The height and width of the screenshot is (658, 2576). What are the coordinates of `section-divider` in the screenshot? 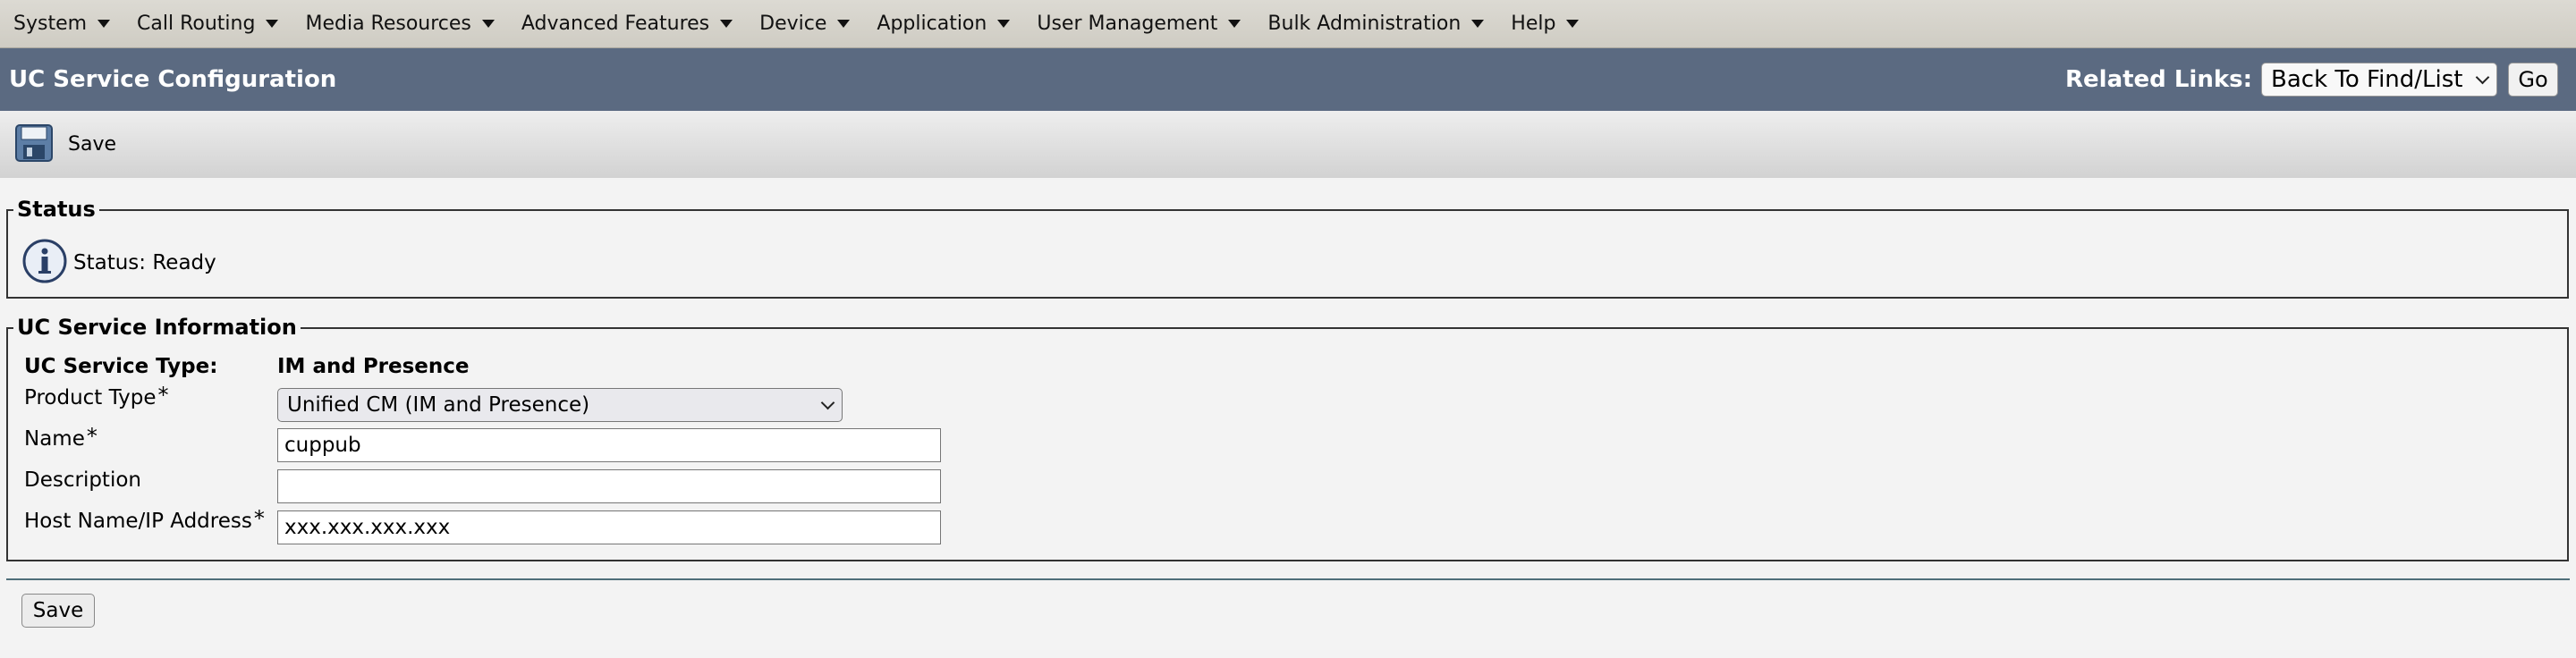 It's located at (1288, 579).